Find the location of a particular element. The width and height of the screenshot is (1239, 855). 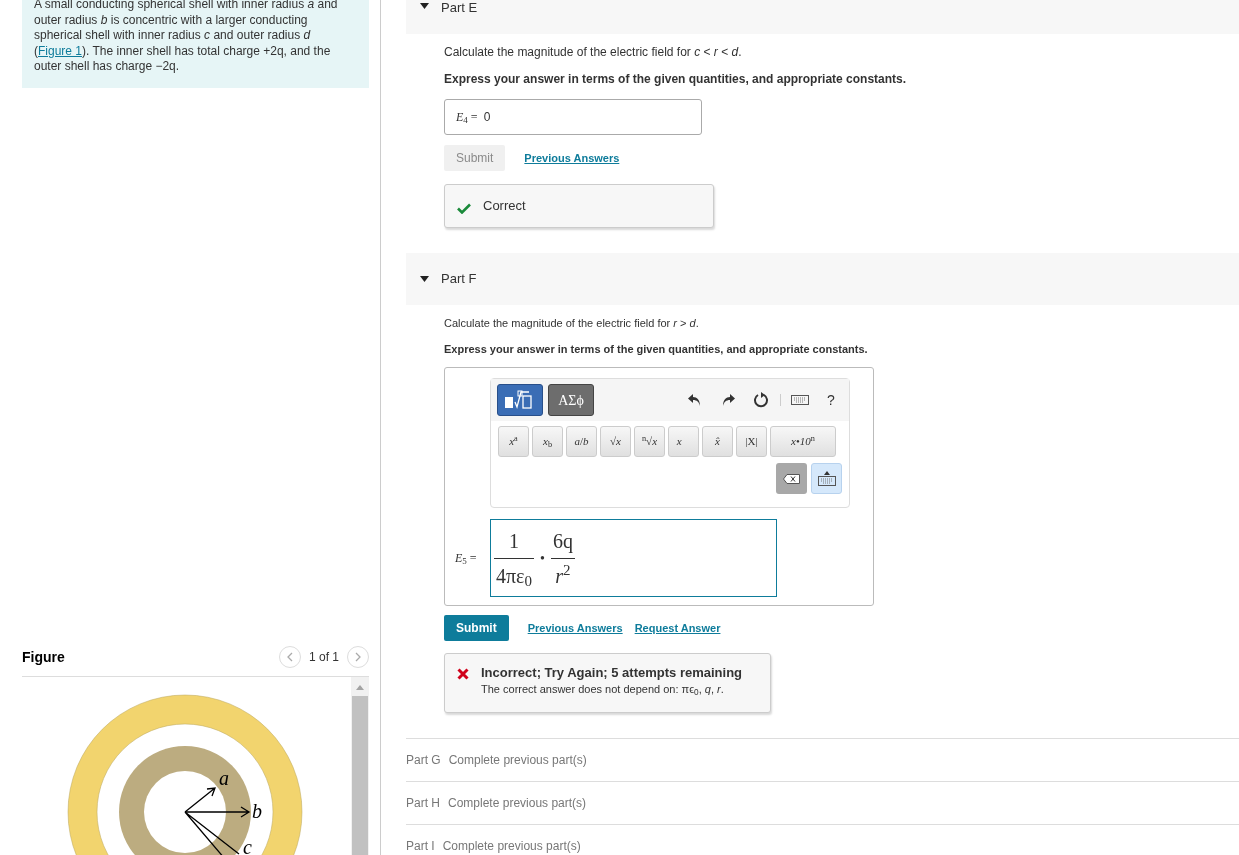

part-header: Part F is located at coordinates (822, 279).